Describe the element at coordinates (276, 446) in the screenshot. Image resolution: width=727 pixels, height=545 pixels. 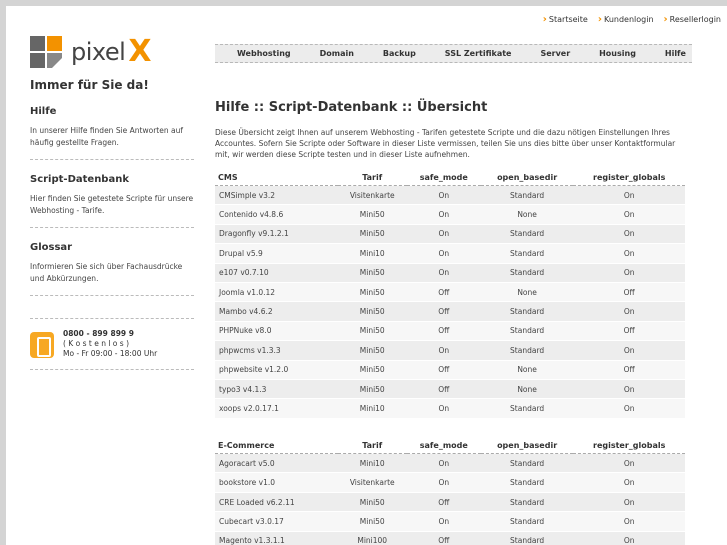
I see `group-heading: E-Commerce` at that location.